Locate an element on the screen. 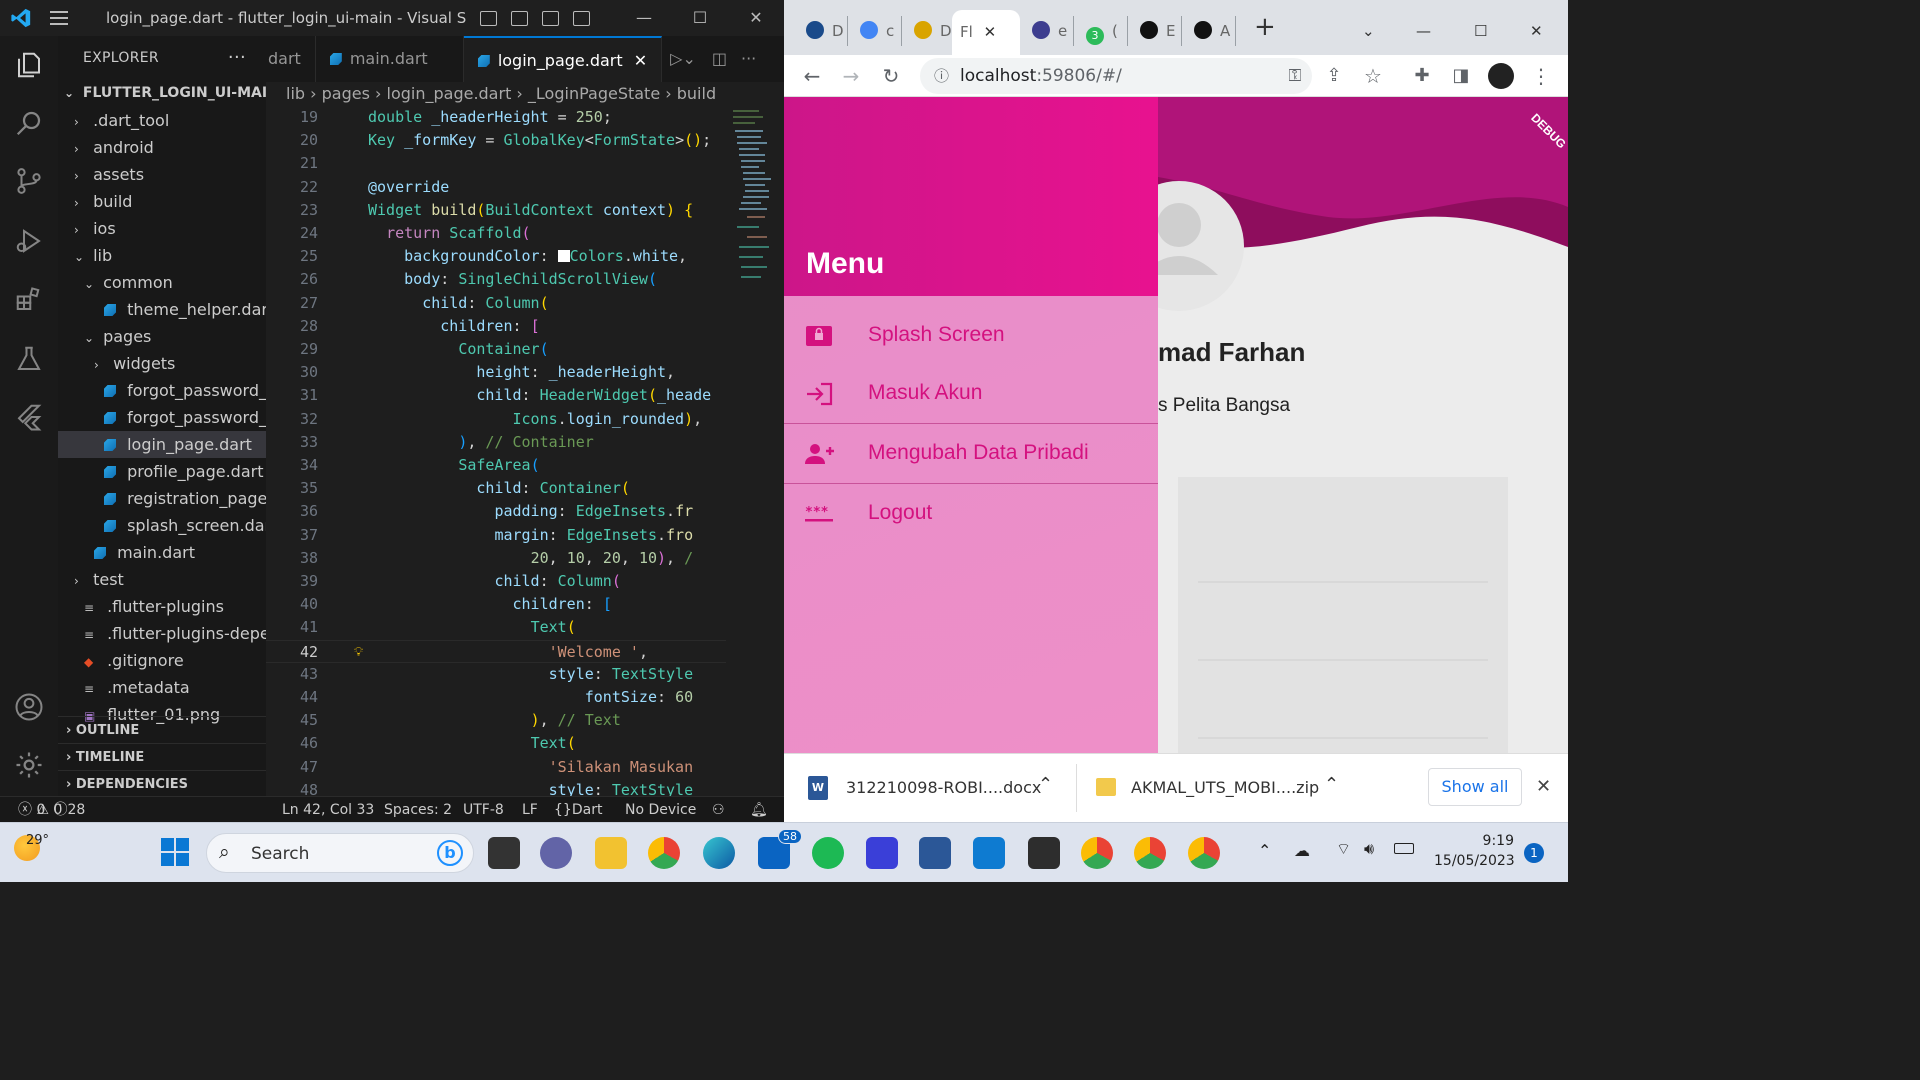 The image size is (1920, 1080). drawer-item-mengubah-data: Mengubah Data Pribadi is located at coordinates (971, 453).